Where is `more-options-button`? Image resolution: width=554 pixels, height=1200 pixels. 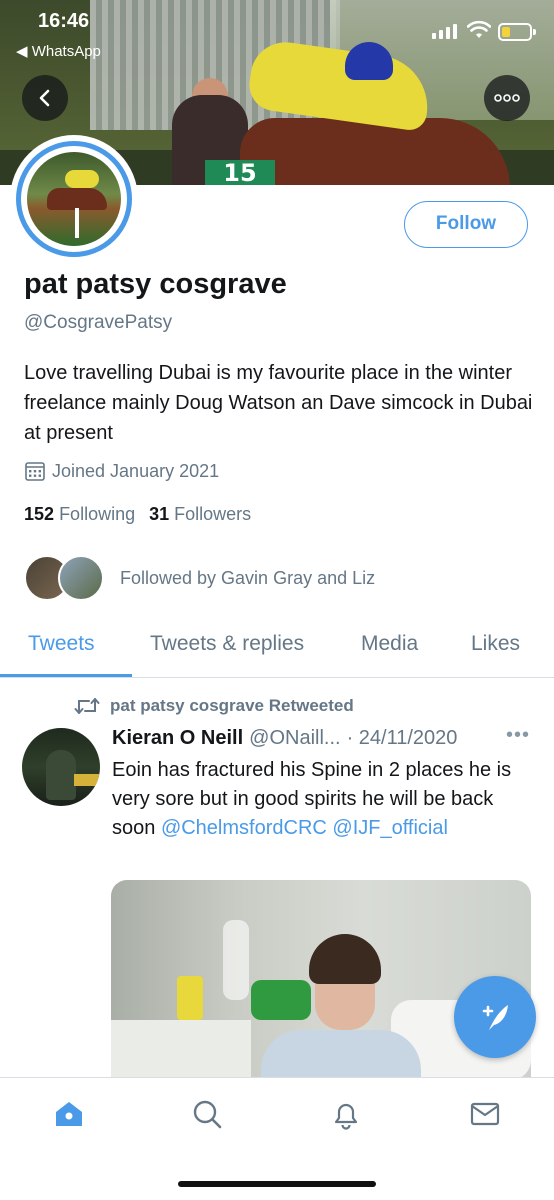
more-options-button is located at coordinates (507, 98).